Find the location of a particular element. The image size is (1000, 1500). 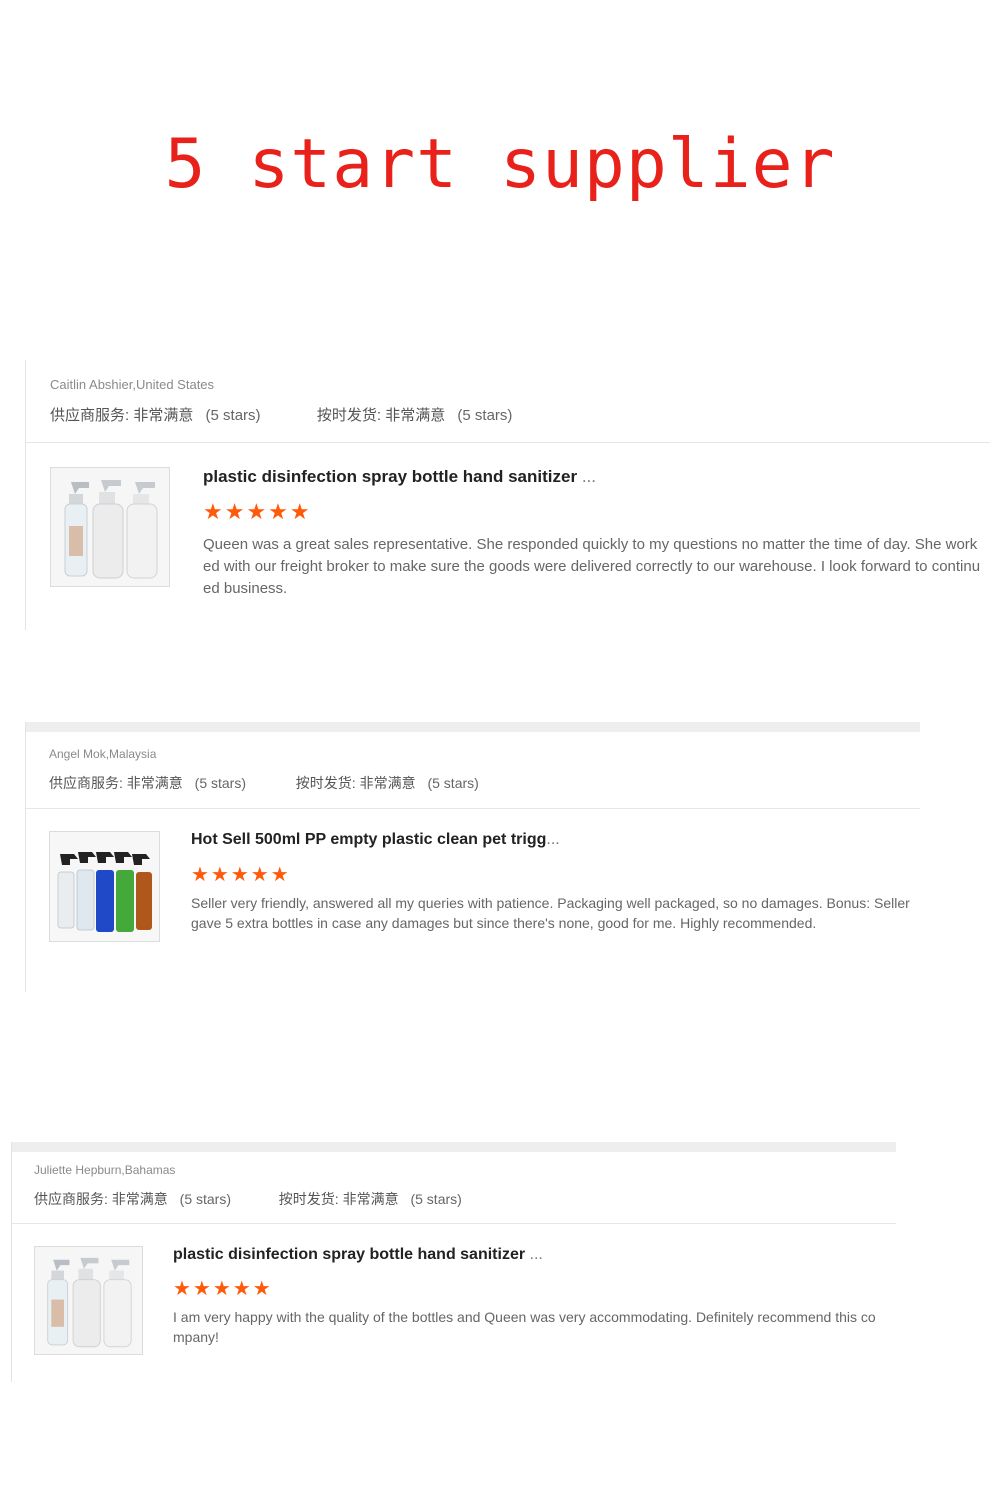

colored-trigger-bottles-image is located at coordinates (104, 886).